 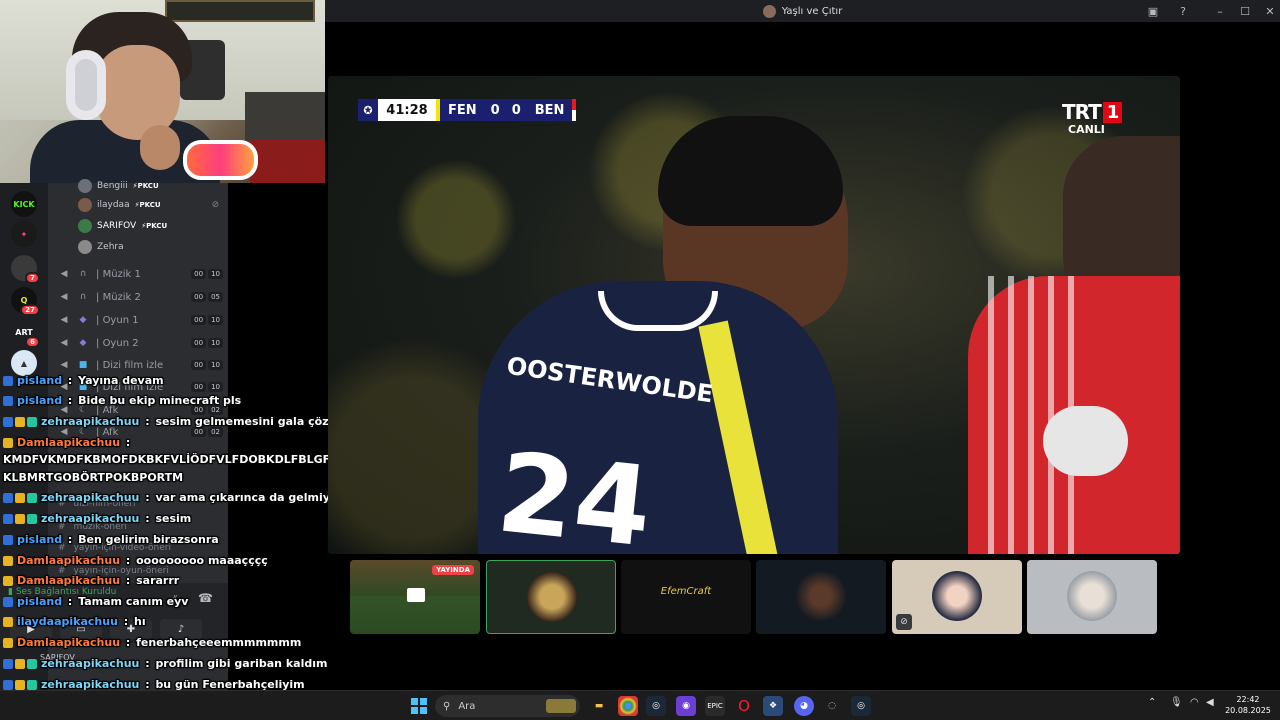 What do you see at coordinates (1220, 11) in the screenshot?
I see `minimize-icon: –` at bounding box center [1220, 11].